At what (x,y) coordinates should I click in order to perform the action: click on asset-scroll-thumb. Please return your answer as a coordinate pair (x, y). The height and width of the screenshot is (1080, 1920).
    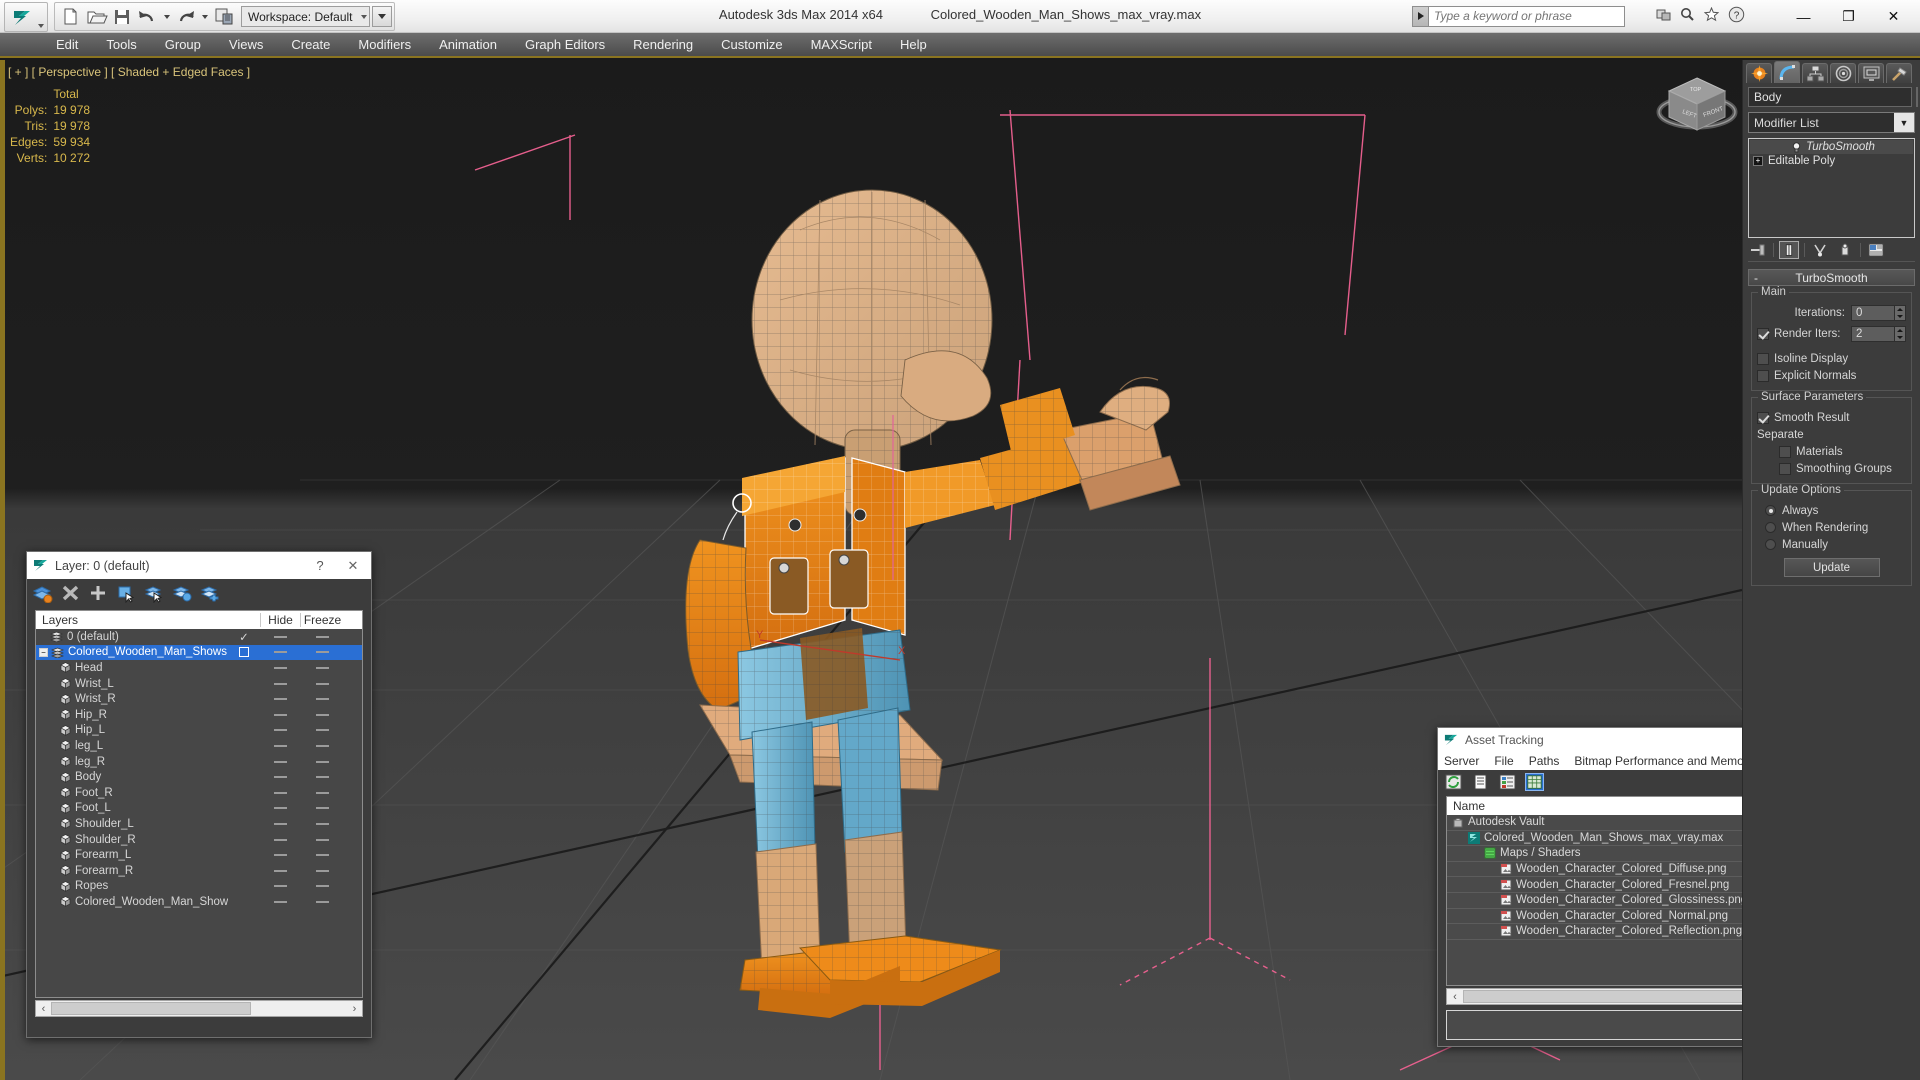
    Looking at the image, I should click on (1613, 996).